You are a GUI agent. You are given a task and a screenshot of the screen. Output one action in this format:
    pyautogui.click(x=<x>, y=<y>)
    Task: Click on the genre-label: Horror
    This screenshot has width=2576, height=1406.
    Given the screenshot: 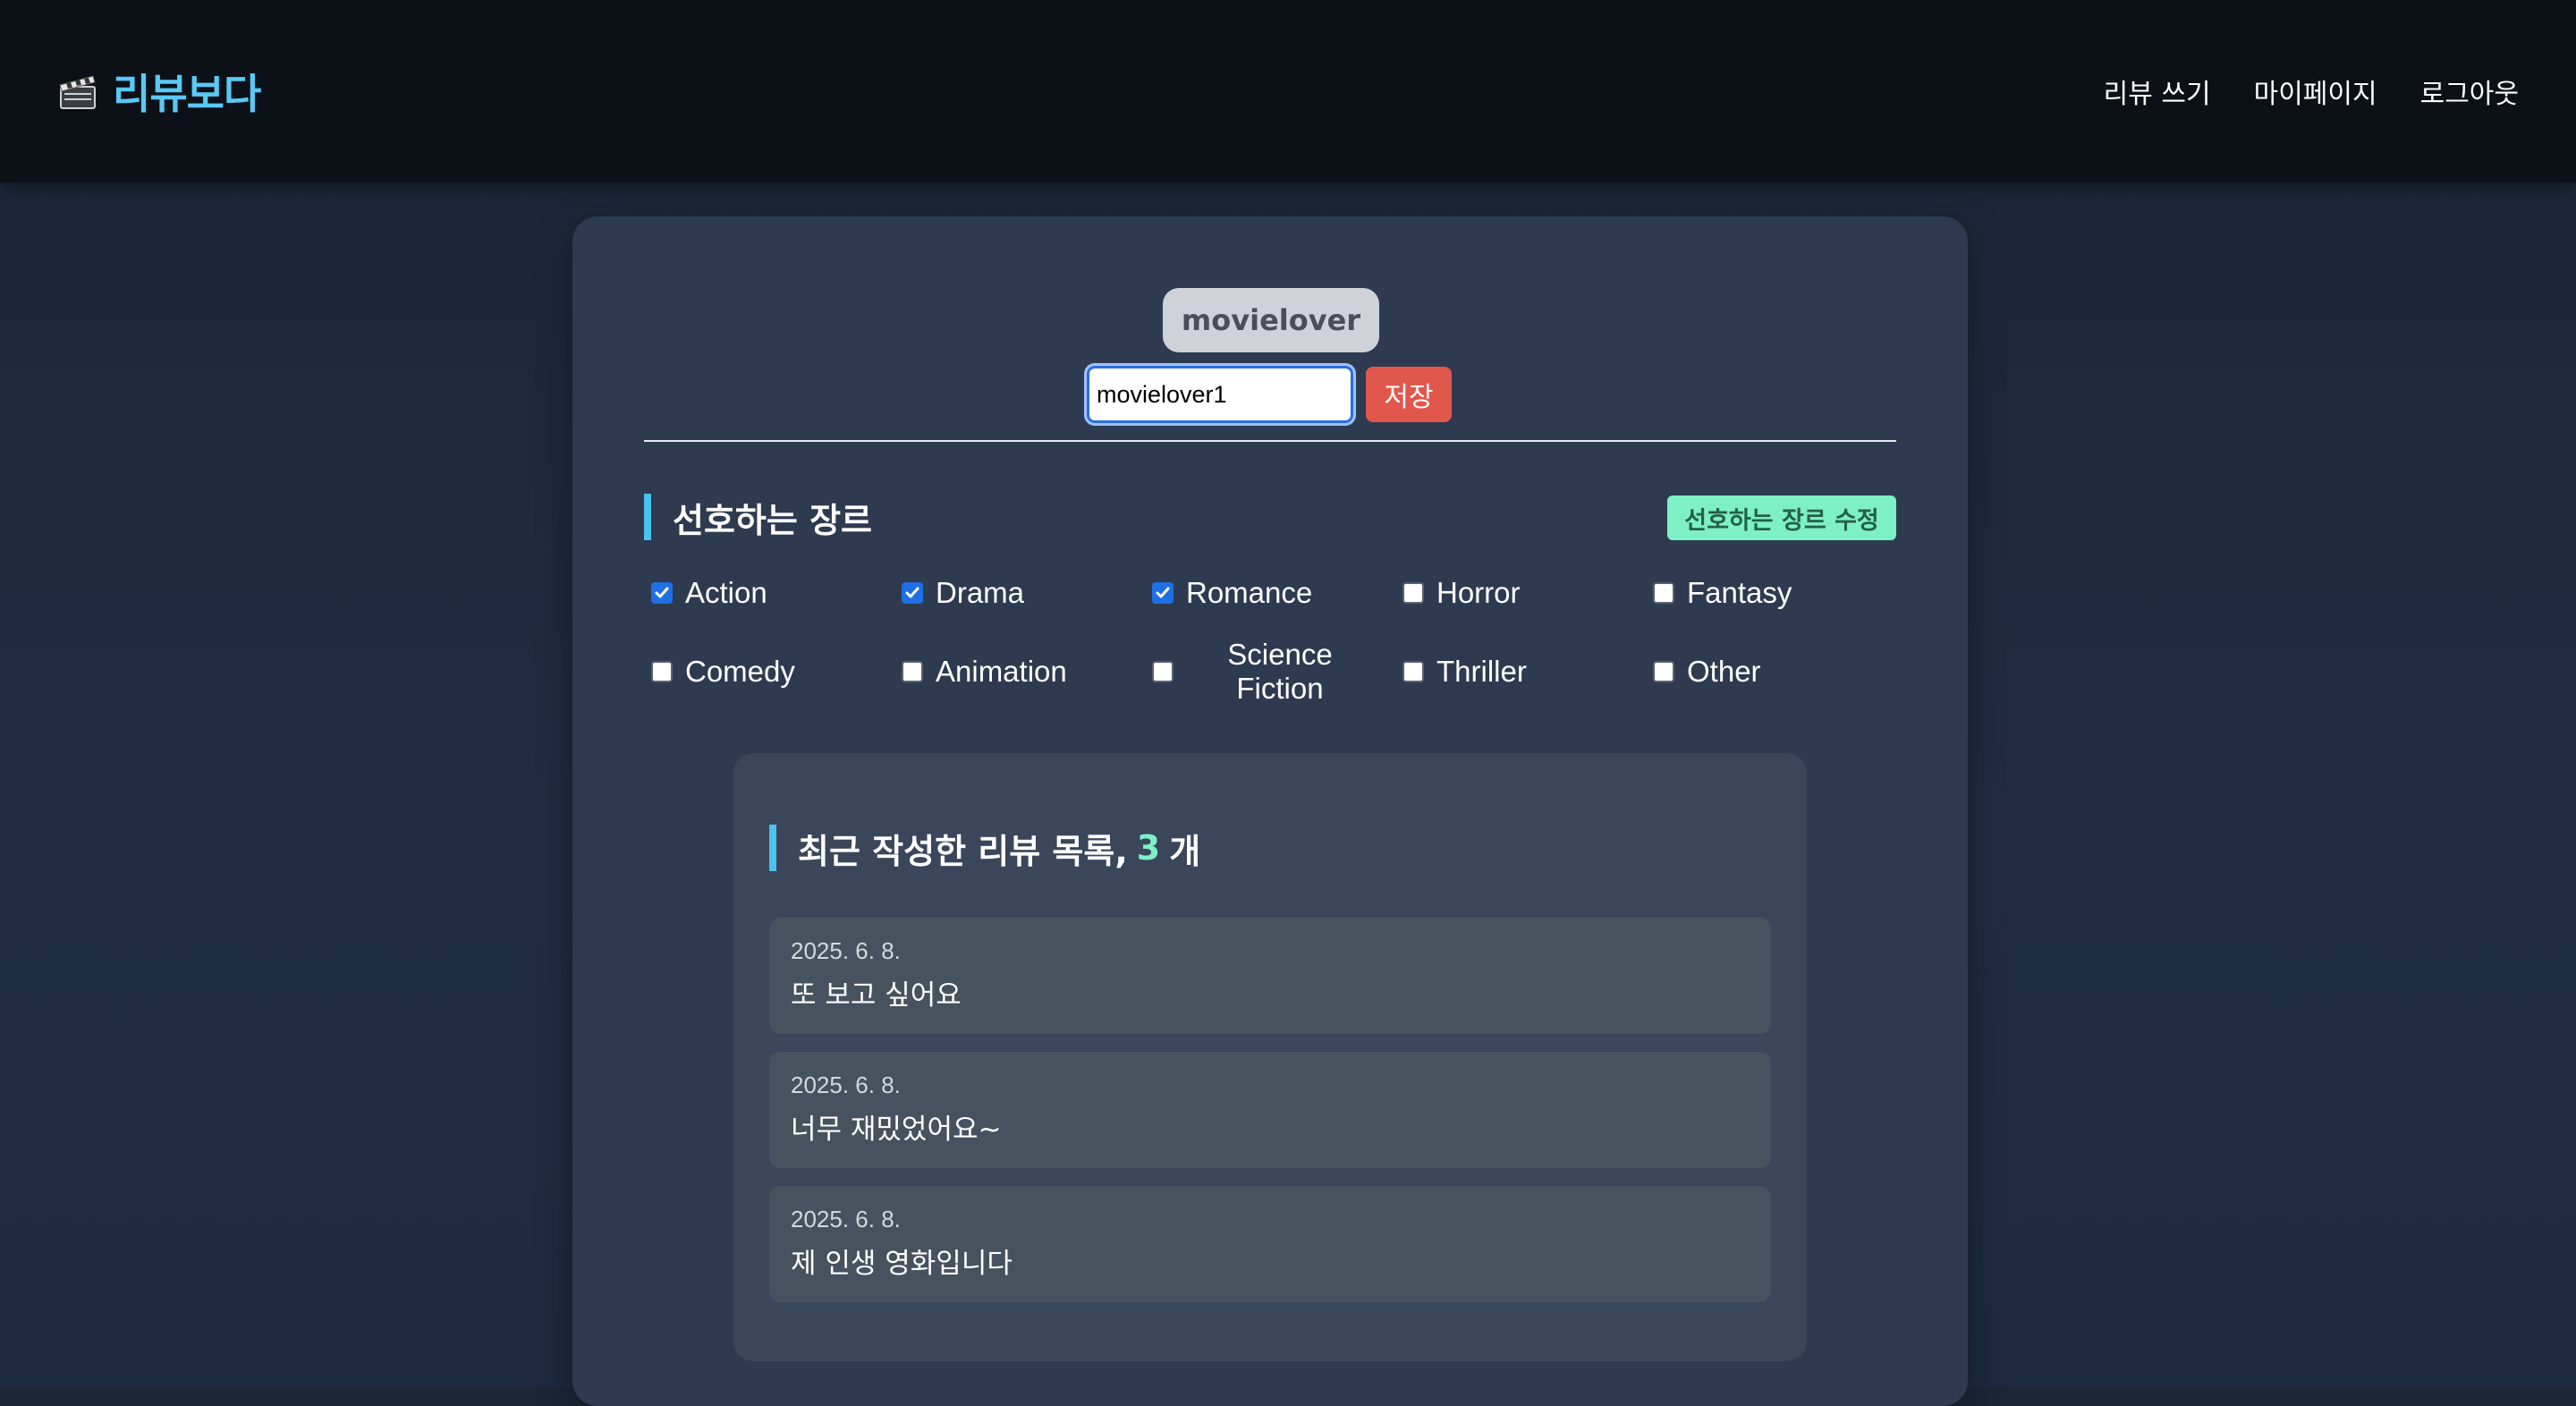 What is the action you would take?
    pyautogui.click(x=1478, y=593)
    